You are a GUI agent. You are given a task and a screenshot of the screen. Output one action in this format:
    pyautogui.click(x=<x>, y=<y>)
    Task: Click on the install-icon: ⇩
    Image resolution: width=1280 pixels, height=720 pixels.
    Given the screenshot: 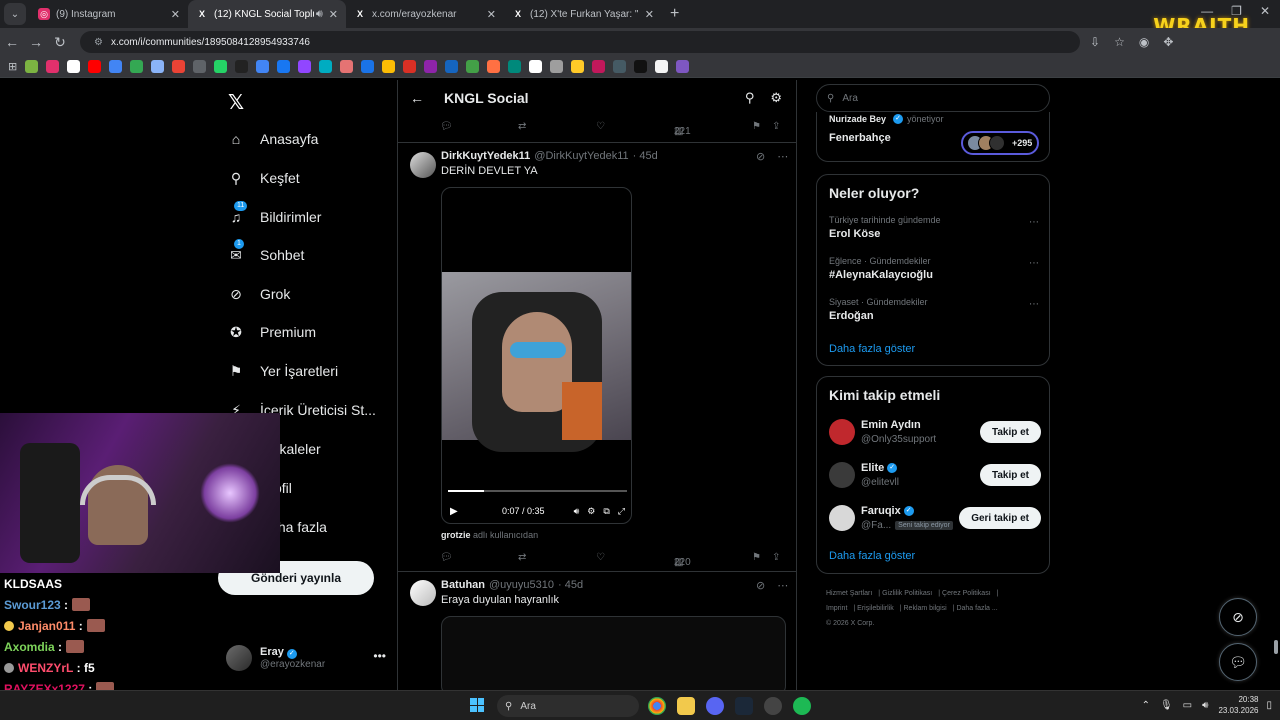 What is the action you would take?
    pyautogui.click(x=1095, y=42)
    